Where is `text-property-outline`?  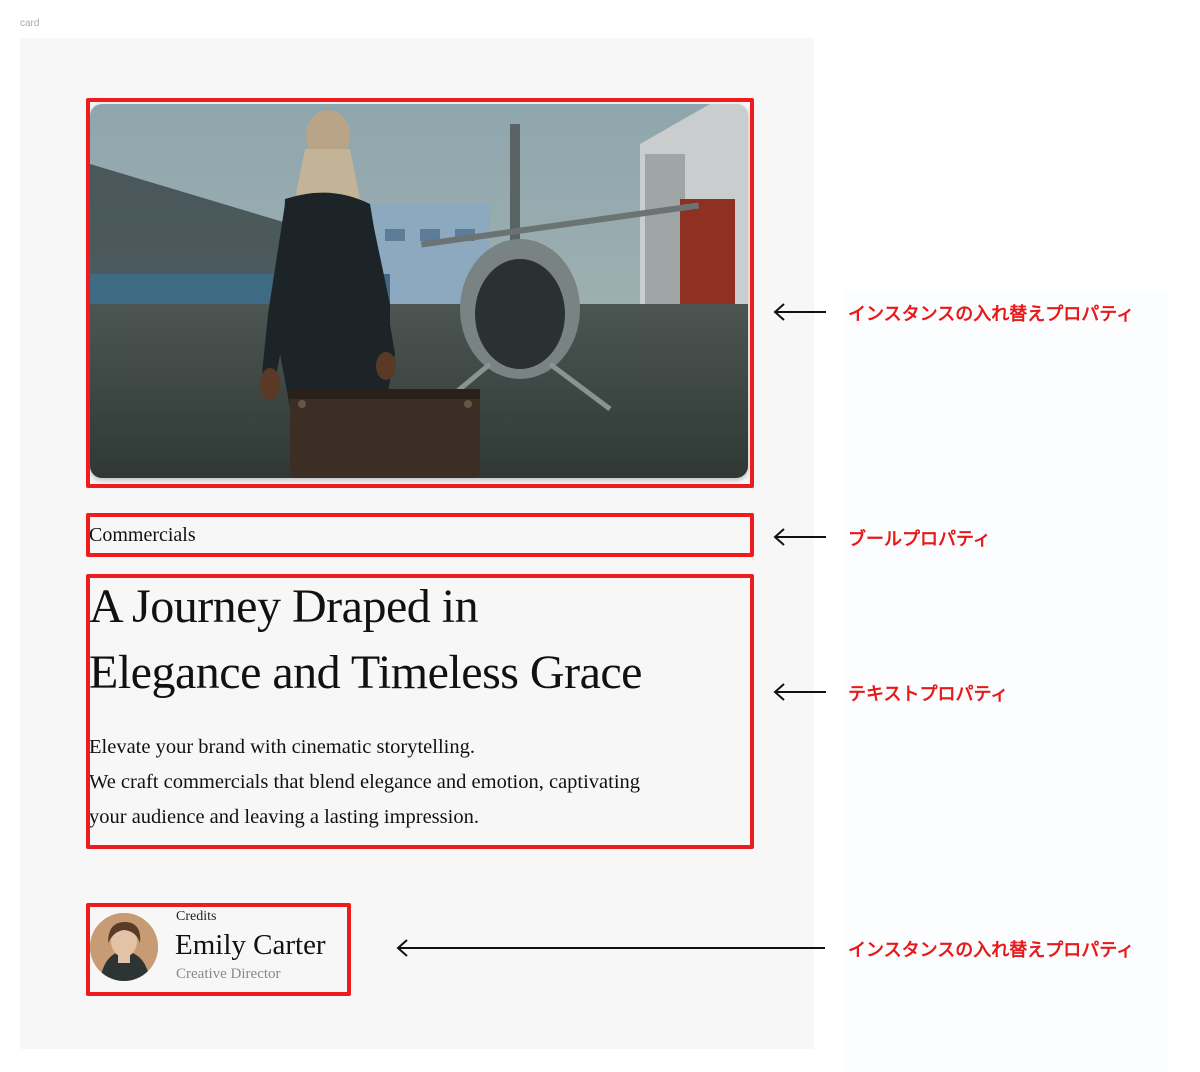
text-property-outline is located at coordinates (420, 711).